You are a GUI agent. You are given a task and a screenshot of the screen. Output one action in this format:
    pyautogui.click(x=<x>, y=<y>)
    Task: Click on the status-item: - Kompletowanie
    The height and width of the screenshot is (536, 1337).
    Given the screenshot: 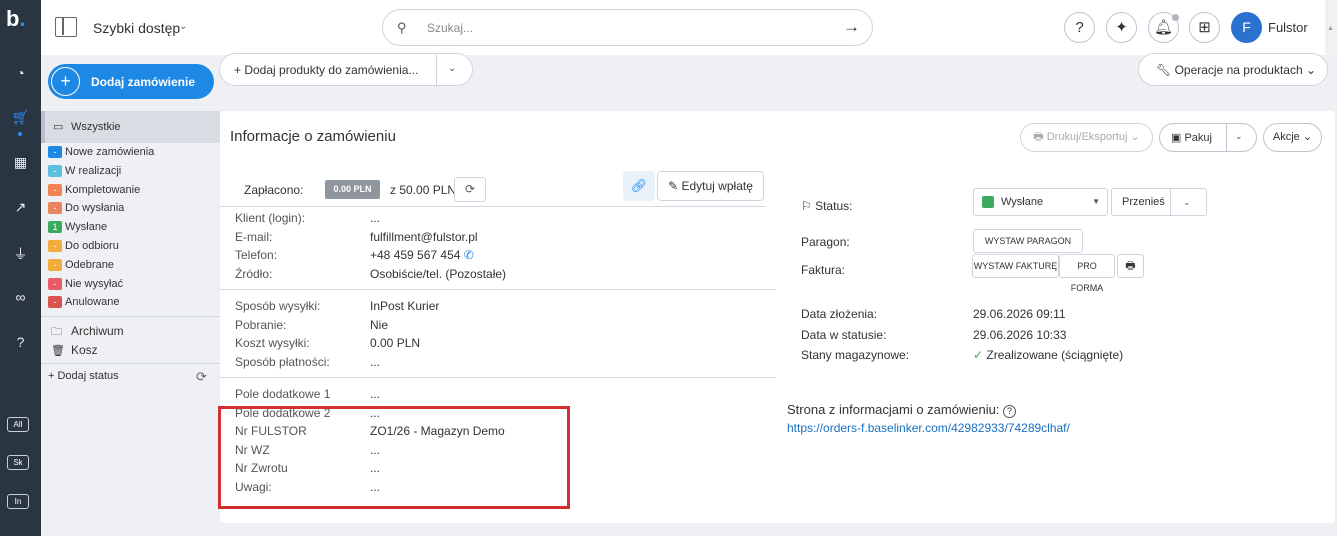 What is the action you would take?
    pyautogui.click(x=94, y=191)
    